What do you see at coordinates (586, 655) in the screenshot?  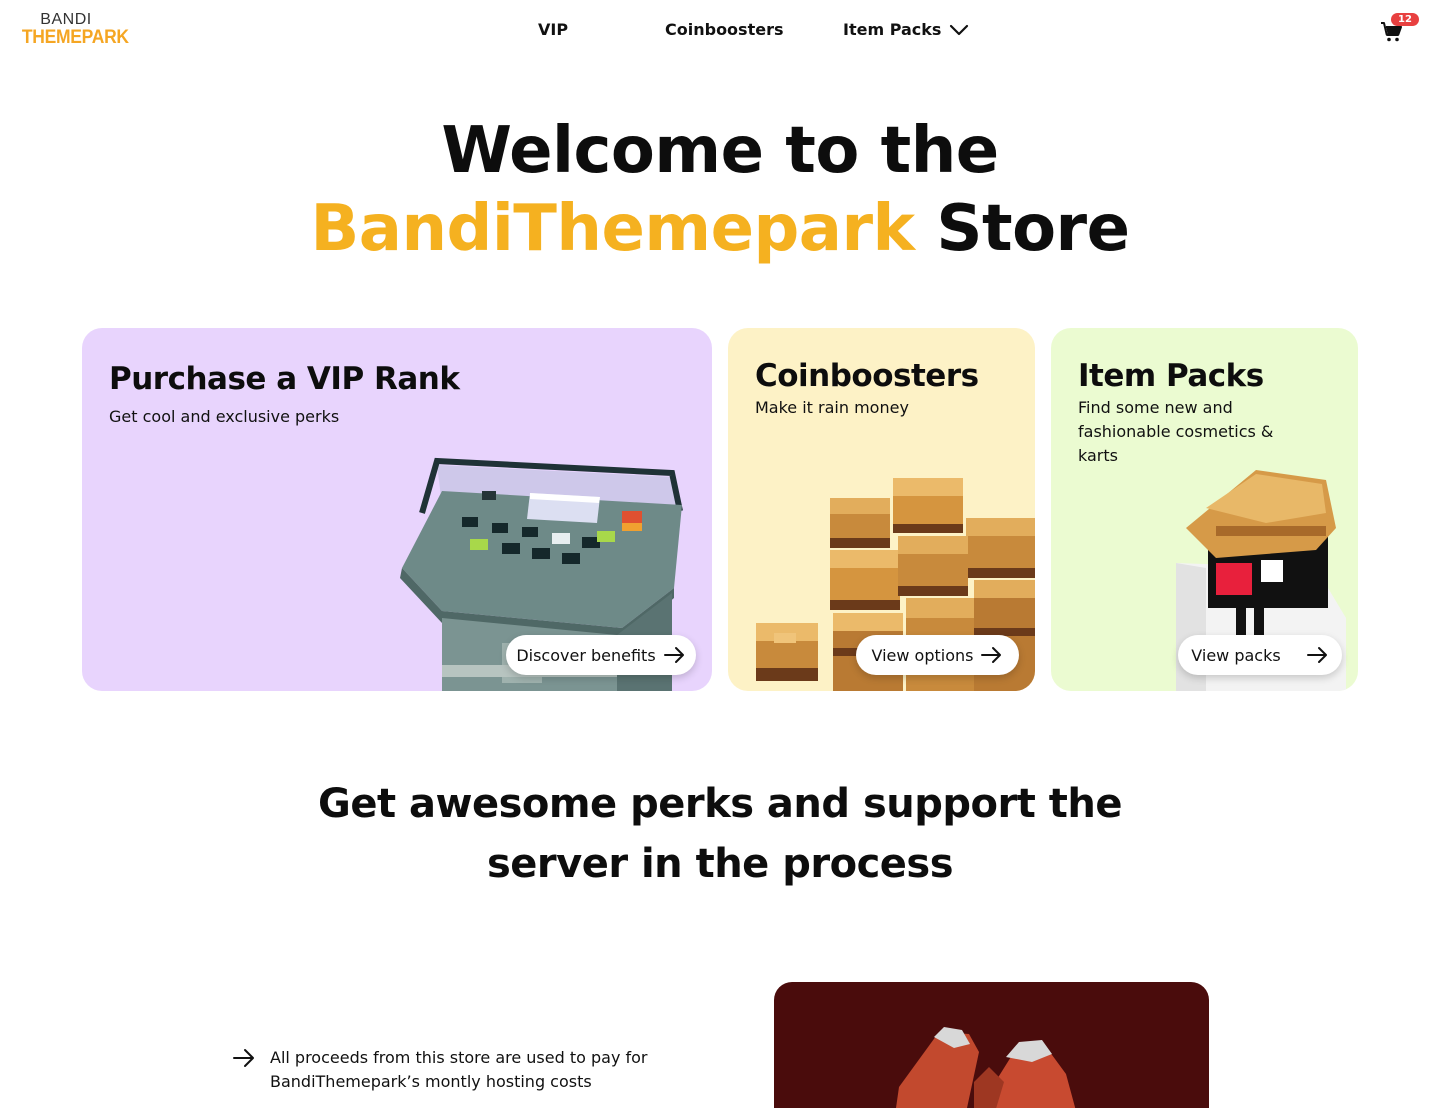 I see `discover-benefits-label: Discover benefits` at bounding box center [586, 655].